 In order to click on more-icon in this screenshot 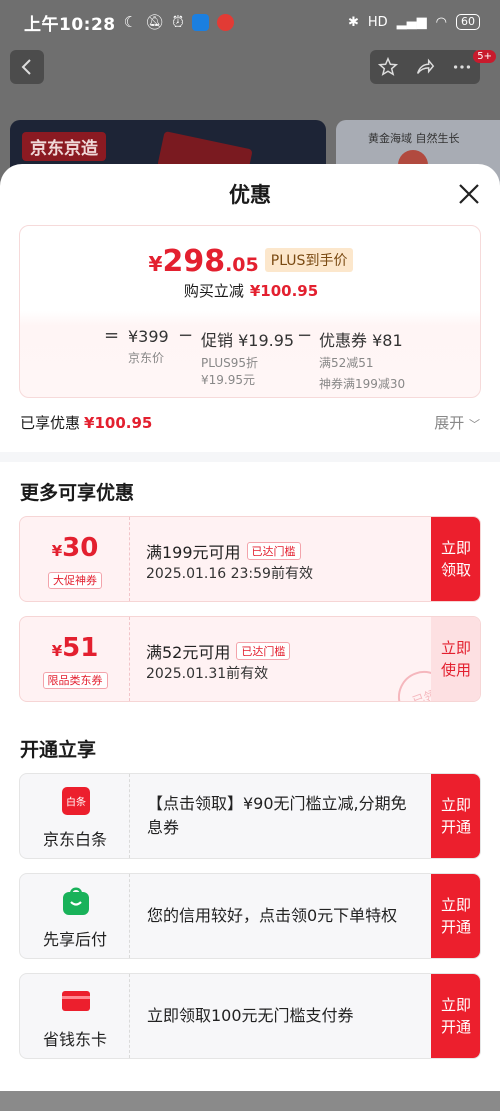, I will do `click(462, 67)`.